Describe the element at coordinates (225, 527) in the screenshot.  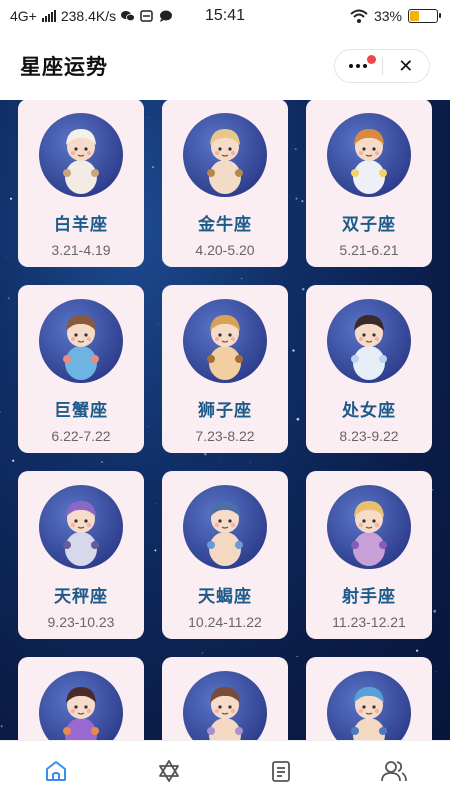
I see `scorpio-icon` at that location.